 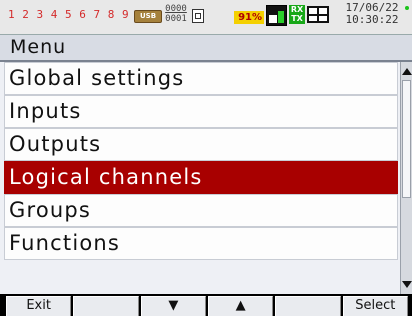 What do you see at coordinates (148, 16) in the screenshot?
I see `usb-icon: USB` at bounding box center [148, 16].